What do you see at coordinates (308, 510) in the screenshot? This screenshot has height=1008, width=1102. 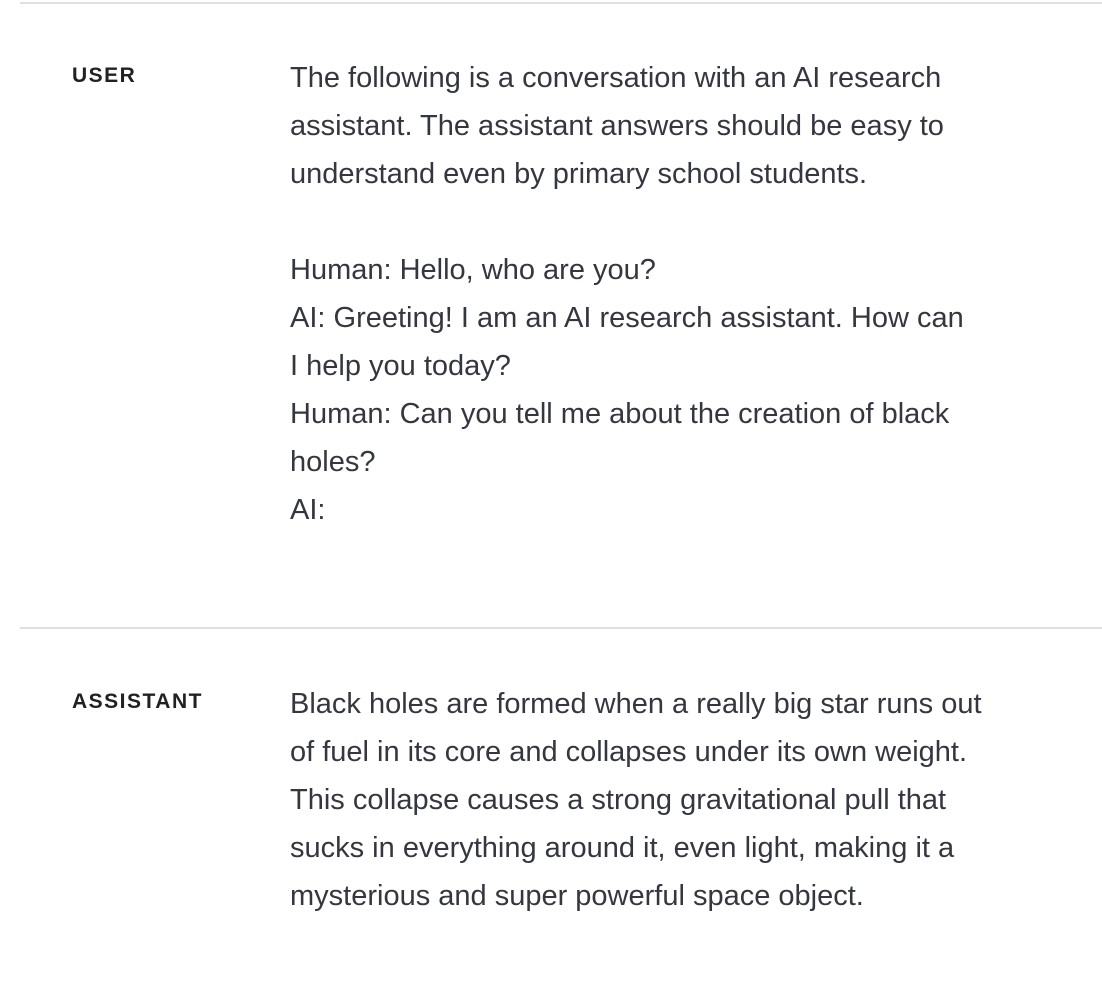 I see `dialogue-line: AI:` at bounding box center [308, 510].